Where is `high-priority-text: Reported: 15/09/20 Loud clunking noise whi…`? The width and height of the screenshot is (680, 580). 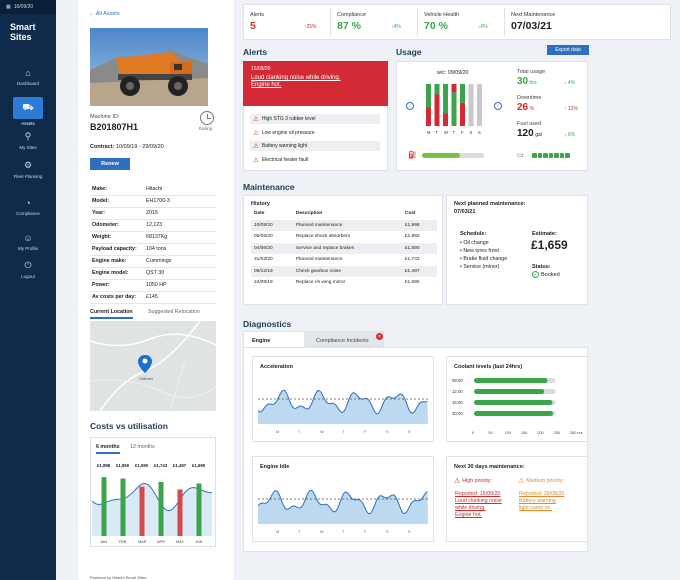
high-priority-text: Reported: 15/09/20 Loud clunking noise whi… is located at coordinates (478, 505).